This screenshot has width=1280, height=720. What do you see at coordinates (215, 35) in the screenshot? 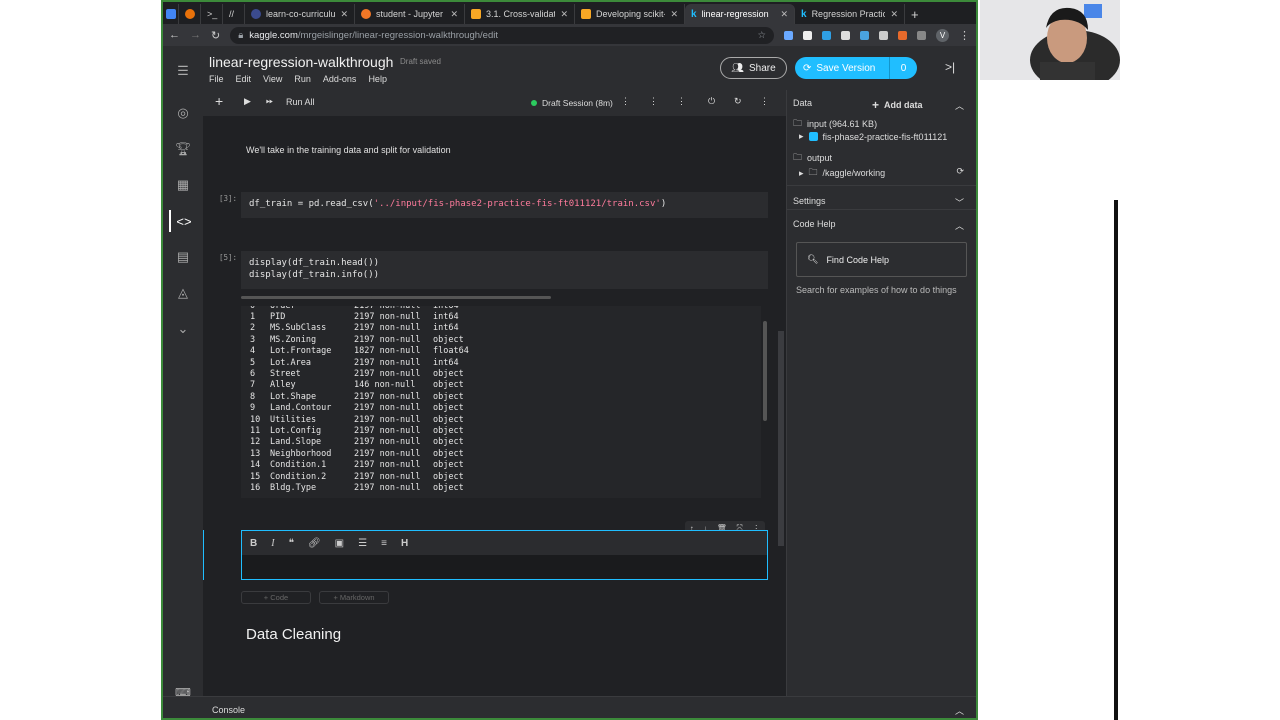
I see `reload-icon: ↻` at bounding box center [215, 35].